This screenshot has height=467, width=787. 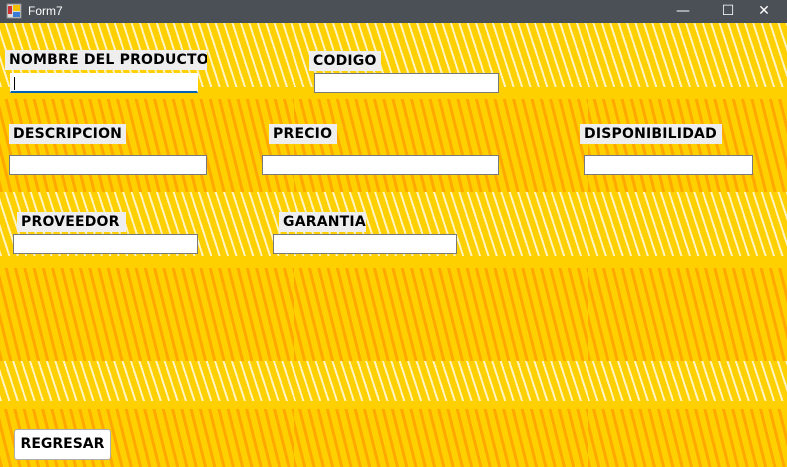 I want to click on garantia-label: GARANTIA, so click(x=322, y=222).